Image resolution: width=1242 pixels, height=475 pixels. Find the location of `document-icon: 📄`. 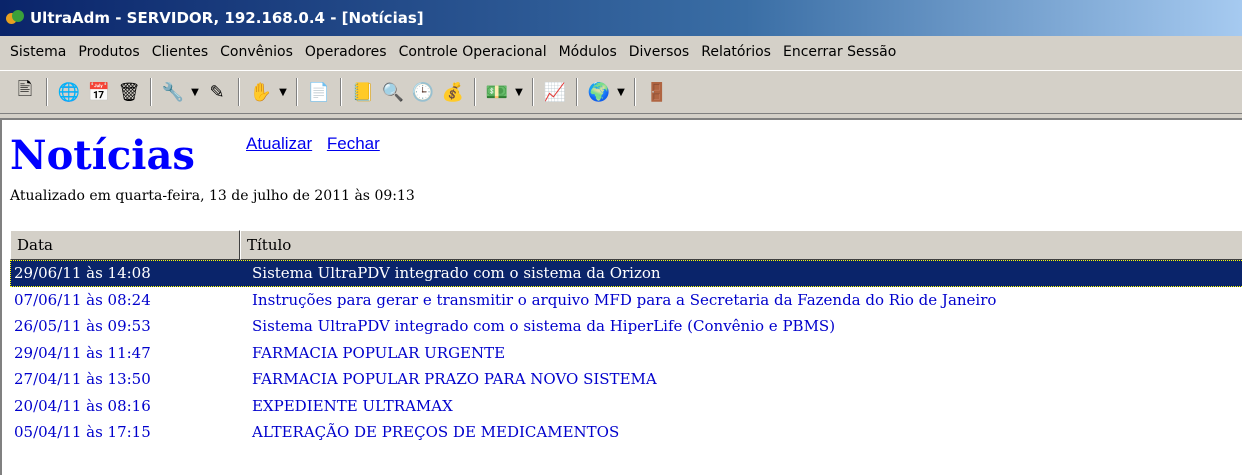

document-icon: 📄 is located at coordinates (319, 92).